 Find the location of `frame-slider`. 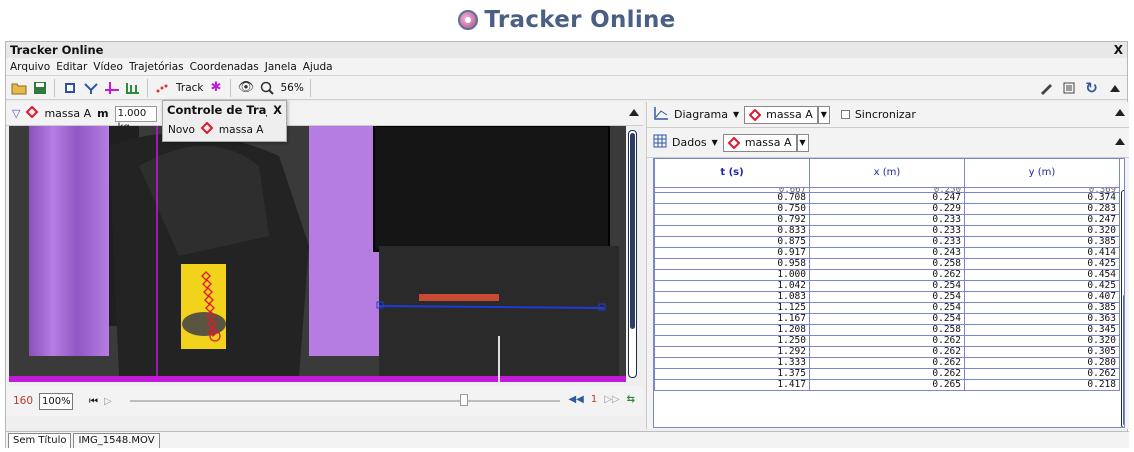

frame-slider is located at coordinates (344, 400).